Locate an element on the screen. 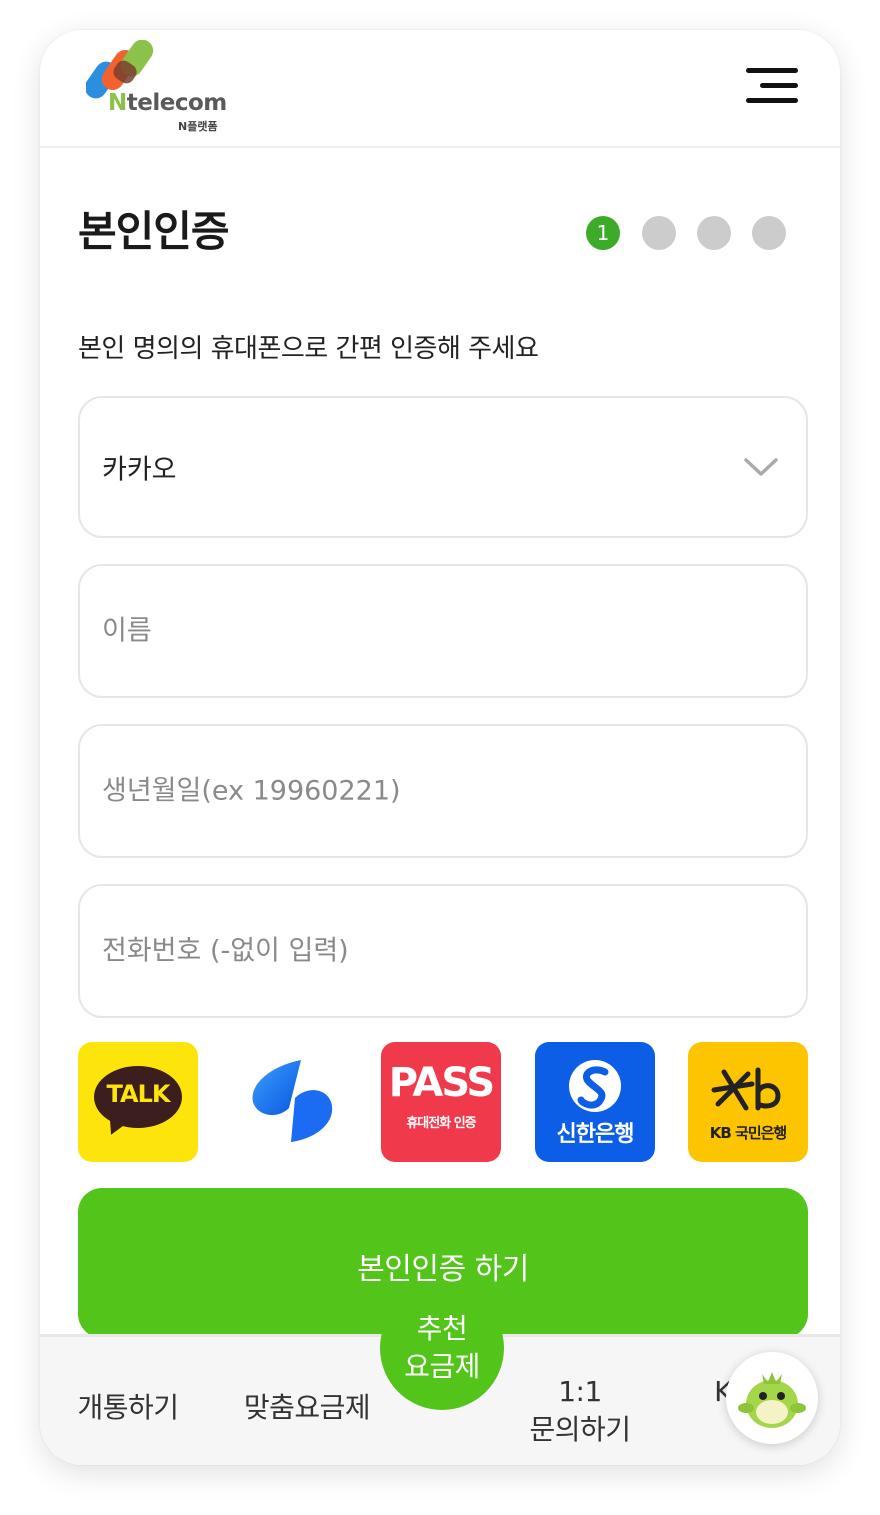  ntelecom-logo: Ntelecom N플랫폼 is located at coordinates (161, 86).